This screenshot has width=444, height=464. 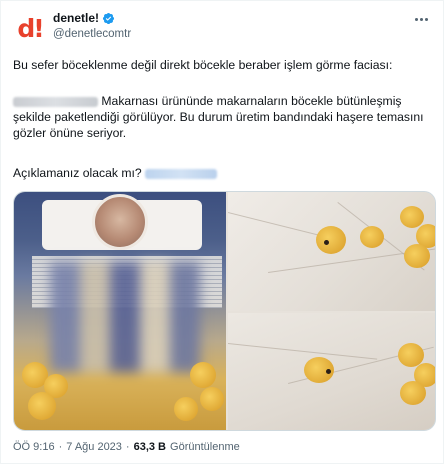 I want to click on author-name-row: denetle!, so click(x=84, y=18).